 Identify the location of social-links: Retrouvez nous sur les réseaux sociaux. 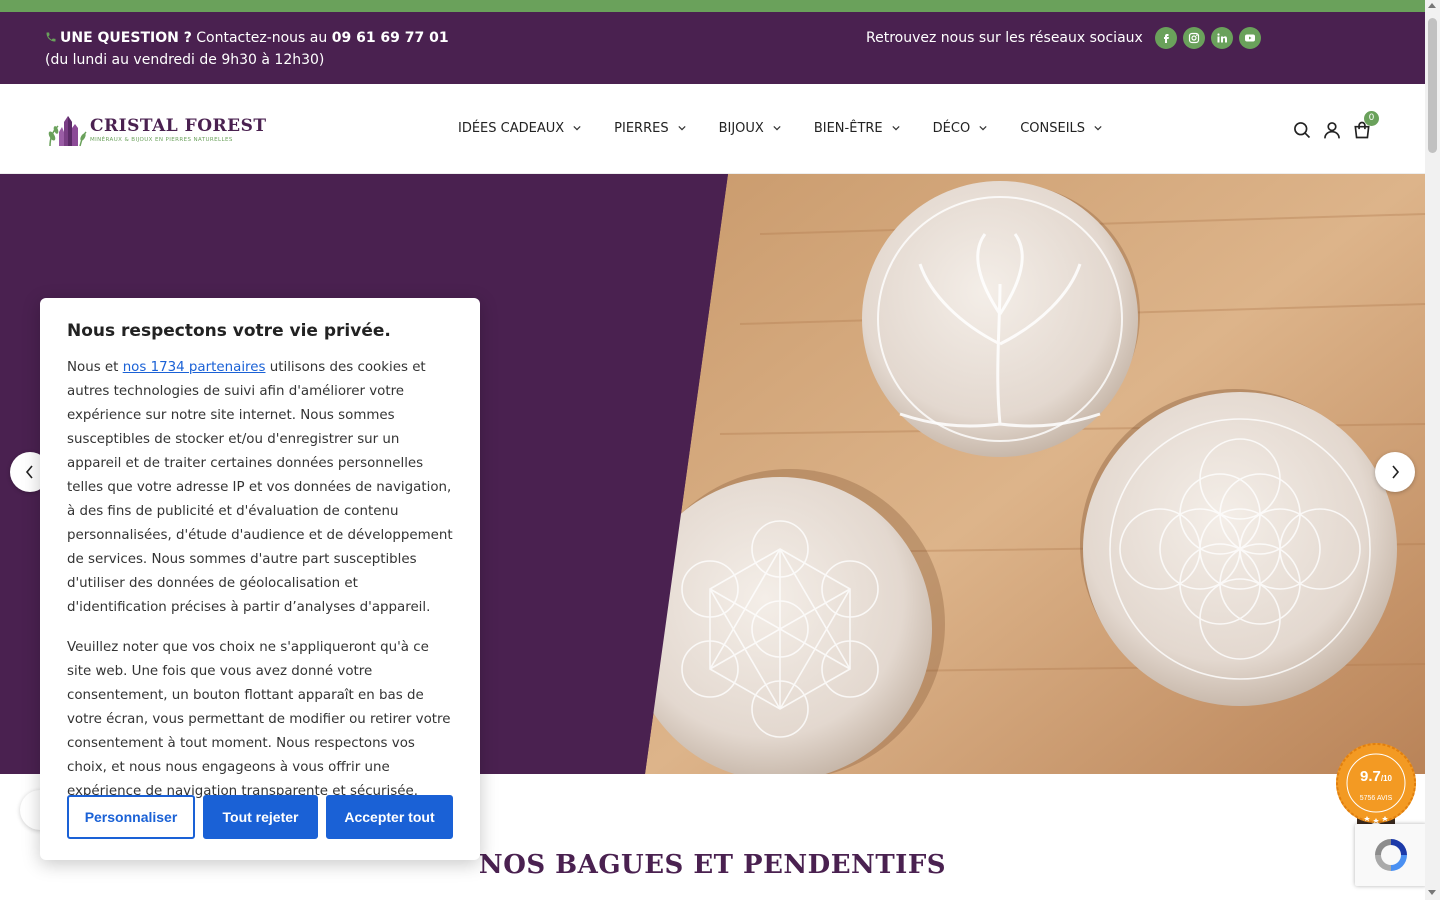
(1063, 38).